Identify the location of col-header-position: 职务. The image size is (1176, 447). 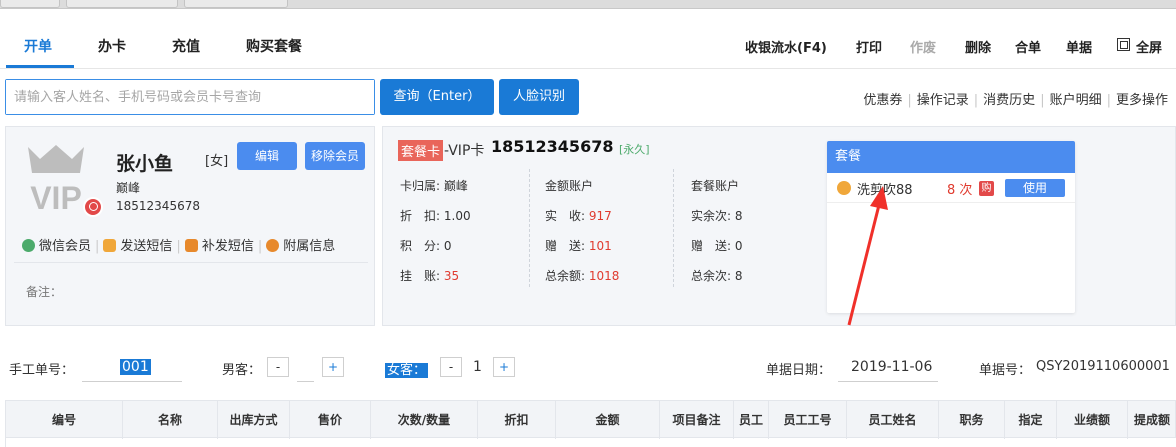
(972, 420).